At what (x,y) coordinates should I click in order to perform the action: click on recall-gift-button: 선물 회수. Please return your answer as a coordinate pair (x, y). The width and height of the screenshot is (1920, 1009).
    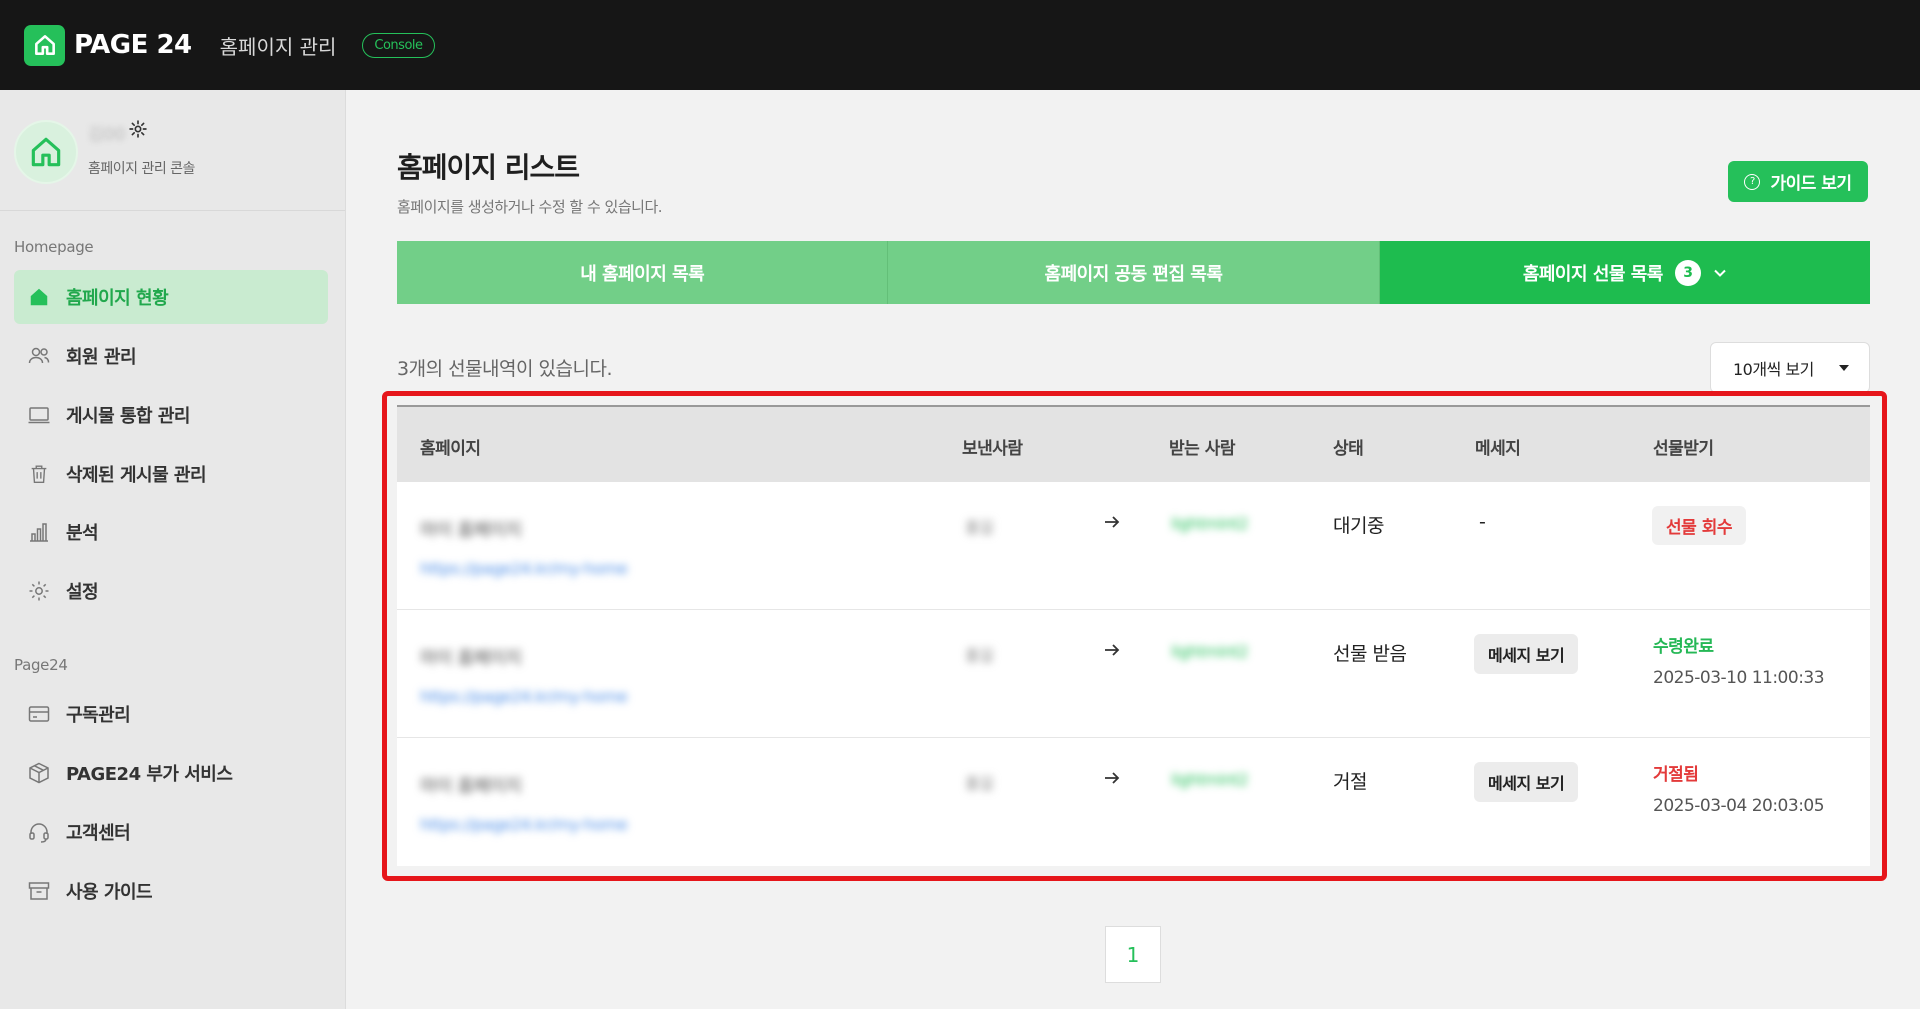
    Looking at the image, I should click on (1699, 525).